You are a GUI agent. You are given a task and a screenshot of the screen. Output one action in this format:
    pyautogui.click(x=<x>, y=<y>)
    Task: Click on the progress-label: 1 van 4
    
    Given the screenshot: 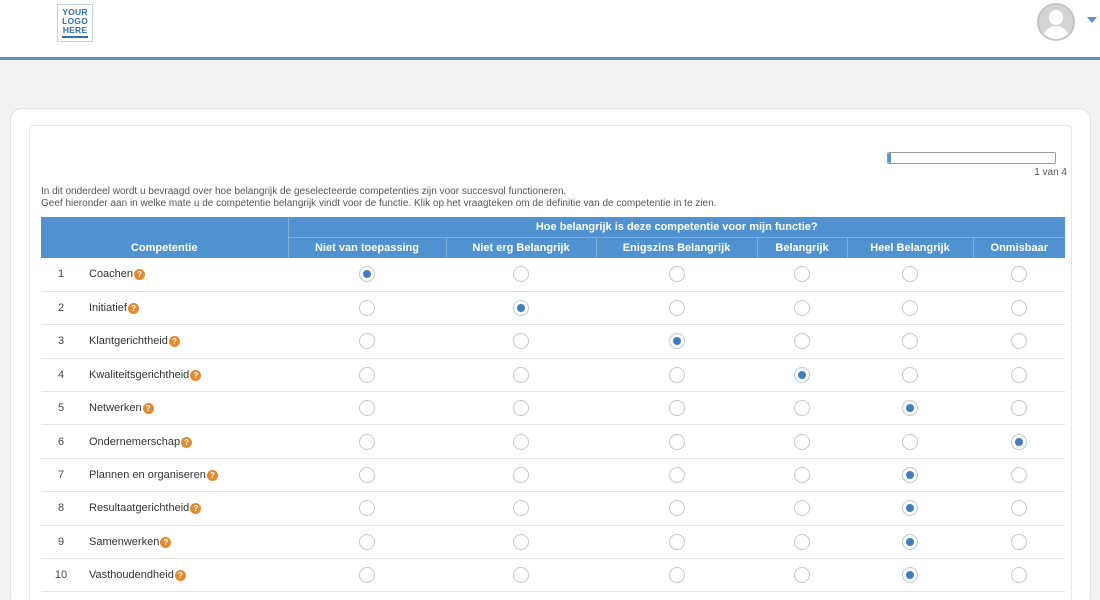 What is the action you would take?
    pyautogui.click(x=1050, y=172)
    